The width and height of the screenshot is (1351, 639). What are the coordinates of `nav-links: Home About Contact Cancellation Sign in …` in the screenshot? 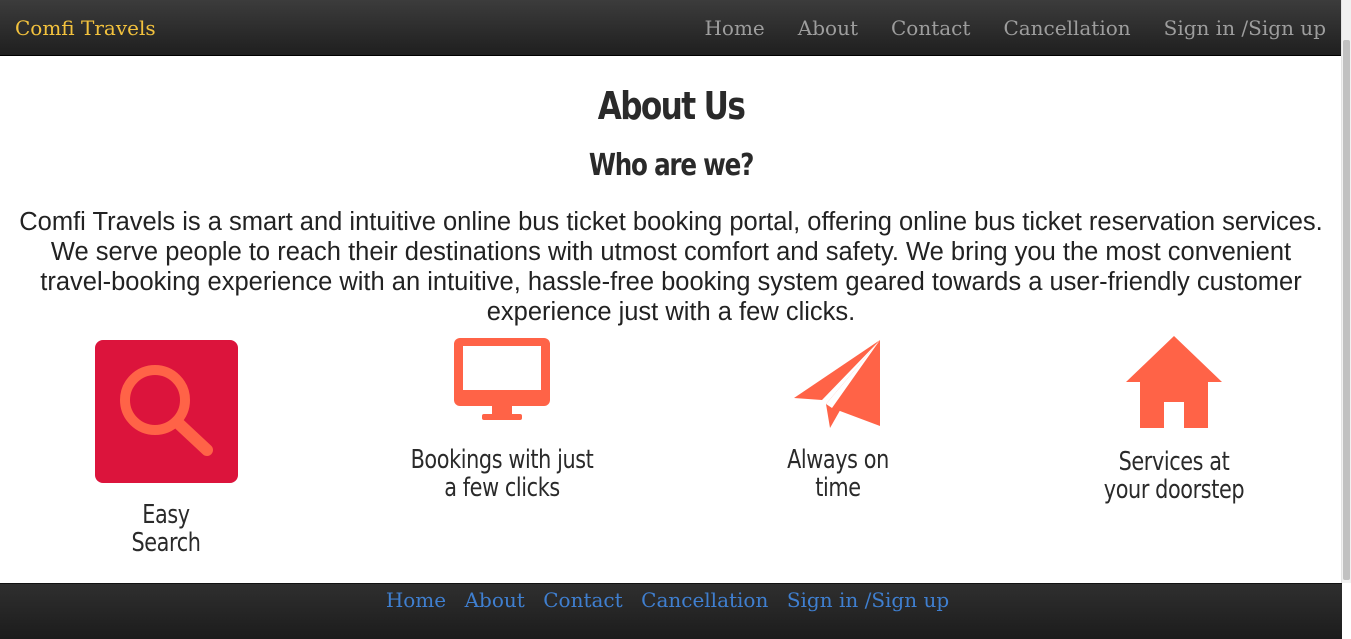 It's located at (998, 28).